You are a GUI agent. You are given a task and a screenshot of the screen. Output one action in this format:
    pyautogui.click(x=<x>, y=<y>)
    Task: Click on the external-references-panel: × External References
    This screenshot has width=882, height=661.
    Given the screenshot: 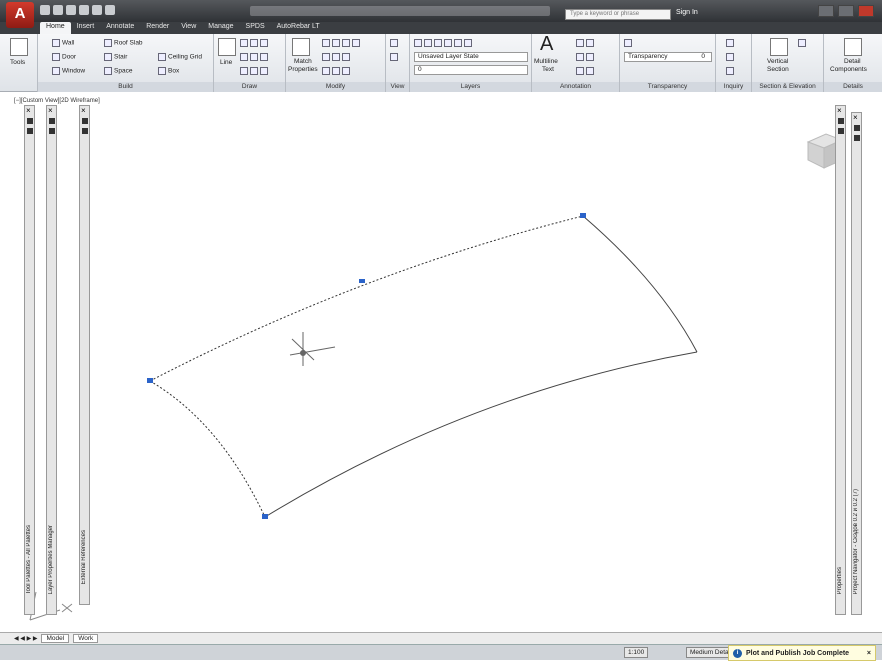 What is the action you would take?
    pyautogui.click(x=84, y=355)
    